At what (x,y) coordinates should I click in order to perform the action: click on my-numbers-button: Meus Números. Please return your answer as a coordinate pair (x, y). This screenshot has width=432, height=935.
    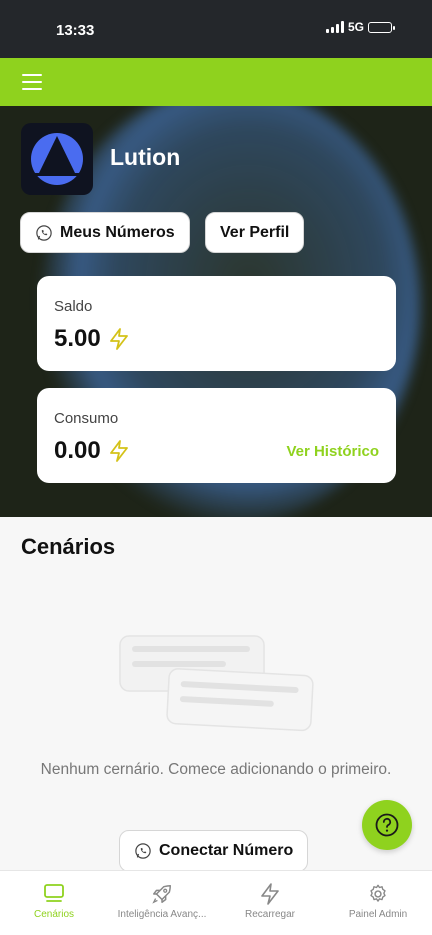
    Looking at the image, I should click on (105, 232).